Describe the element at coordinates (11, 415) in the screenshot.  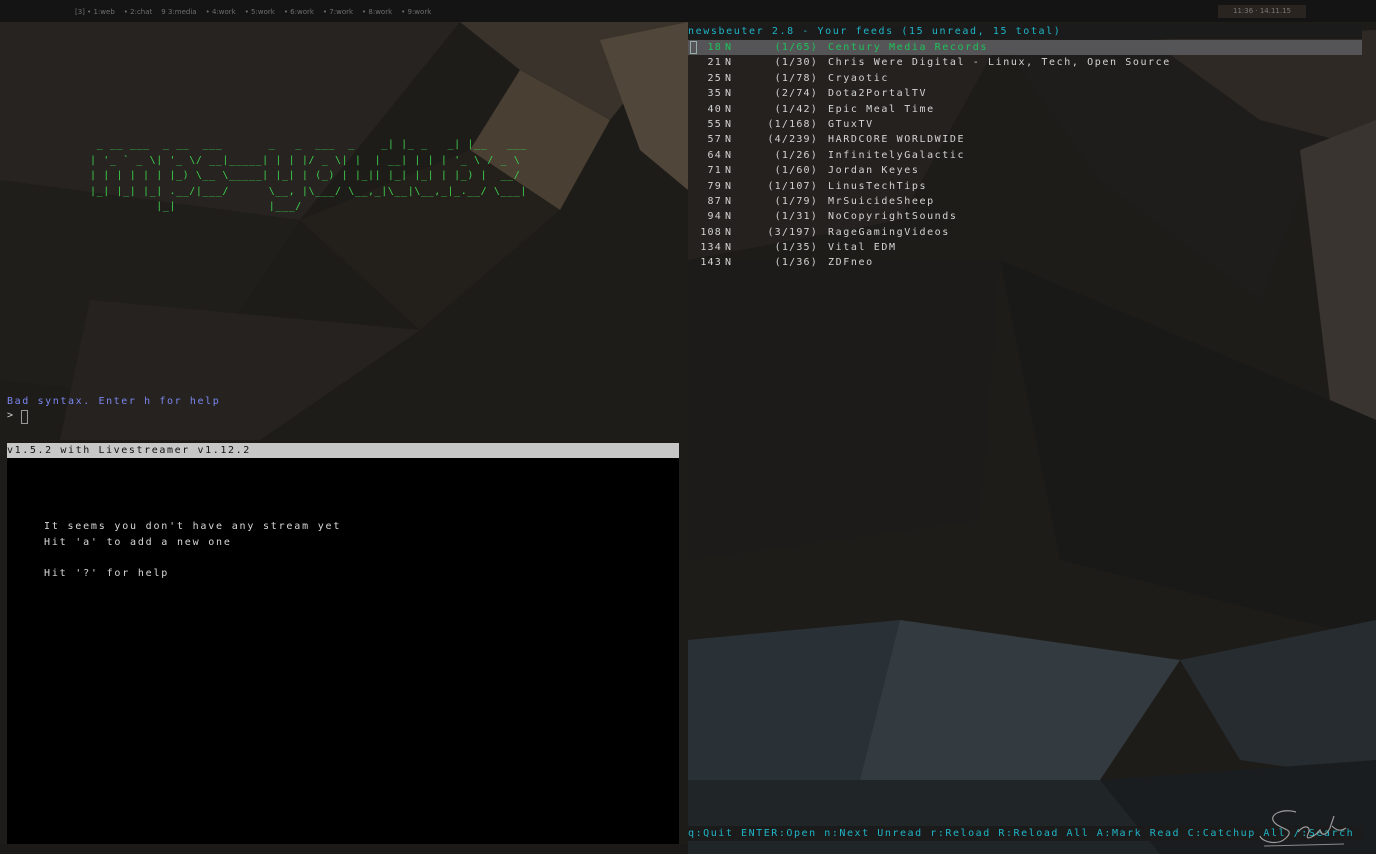
I see `command-prompt: >` at that location.